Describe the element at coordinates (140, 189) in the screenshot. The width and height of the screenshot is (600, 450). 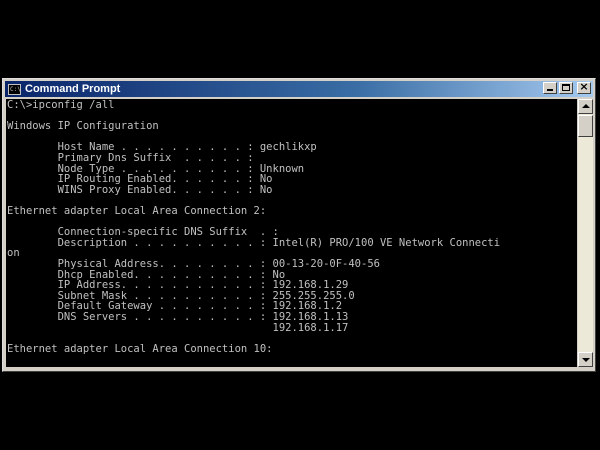
I see `console-line: WINS Proxy Enabled. . . . . . : No` at that location.